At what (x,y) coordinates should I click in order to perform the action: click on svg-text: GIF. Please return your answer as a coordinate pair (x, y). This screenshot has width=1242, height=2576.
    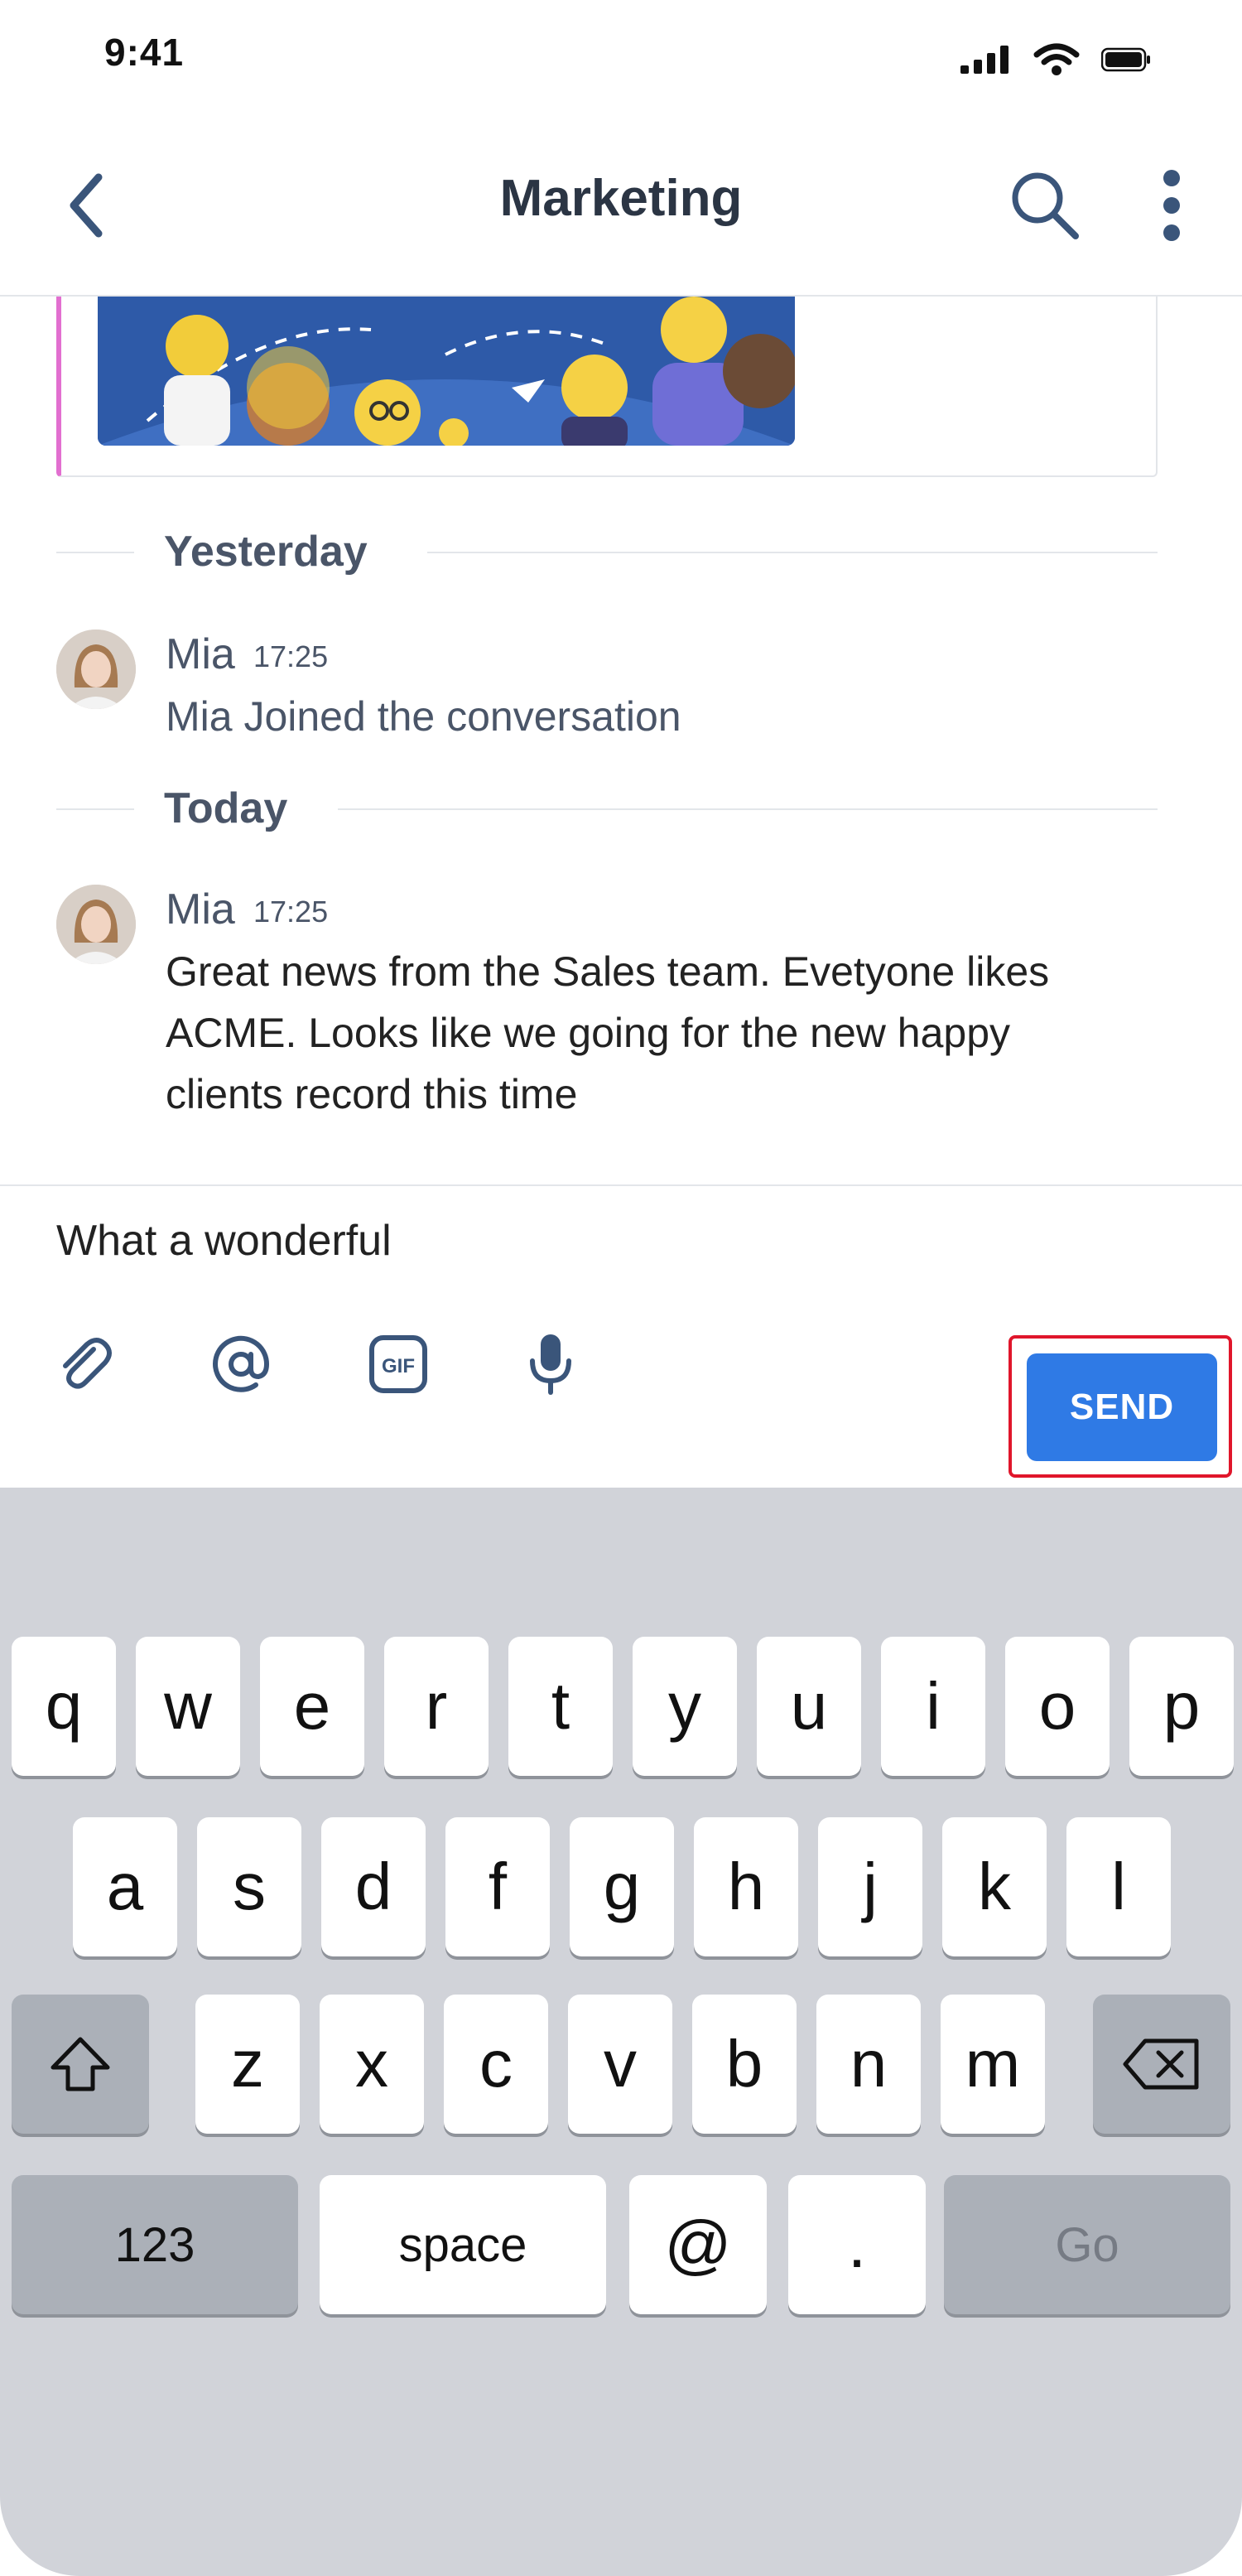
    Looking at the image, I should click on (398, 1366).